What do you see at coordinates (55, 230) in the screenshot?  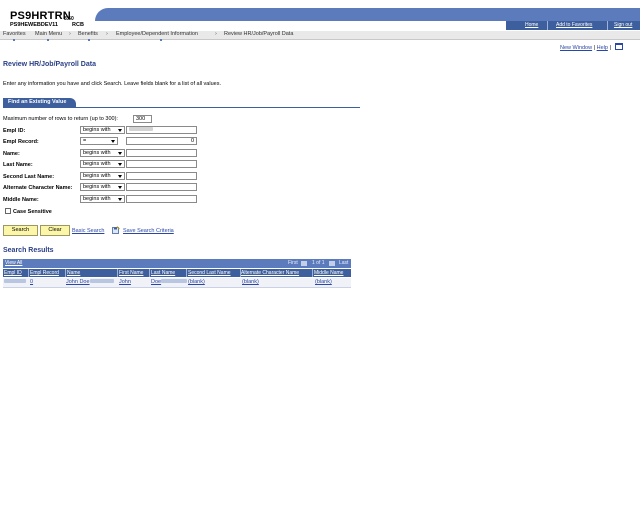 I see `clear-button: Clear` at bounding box center [55, 230].